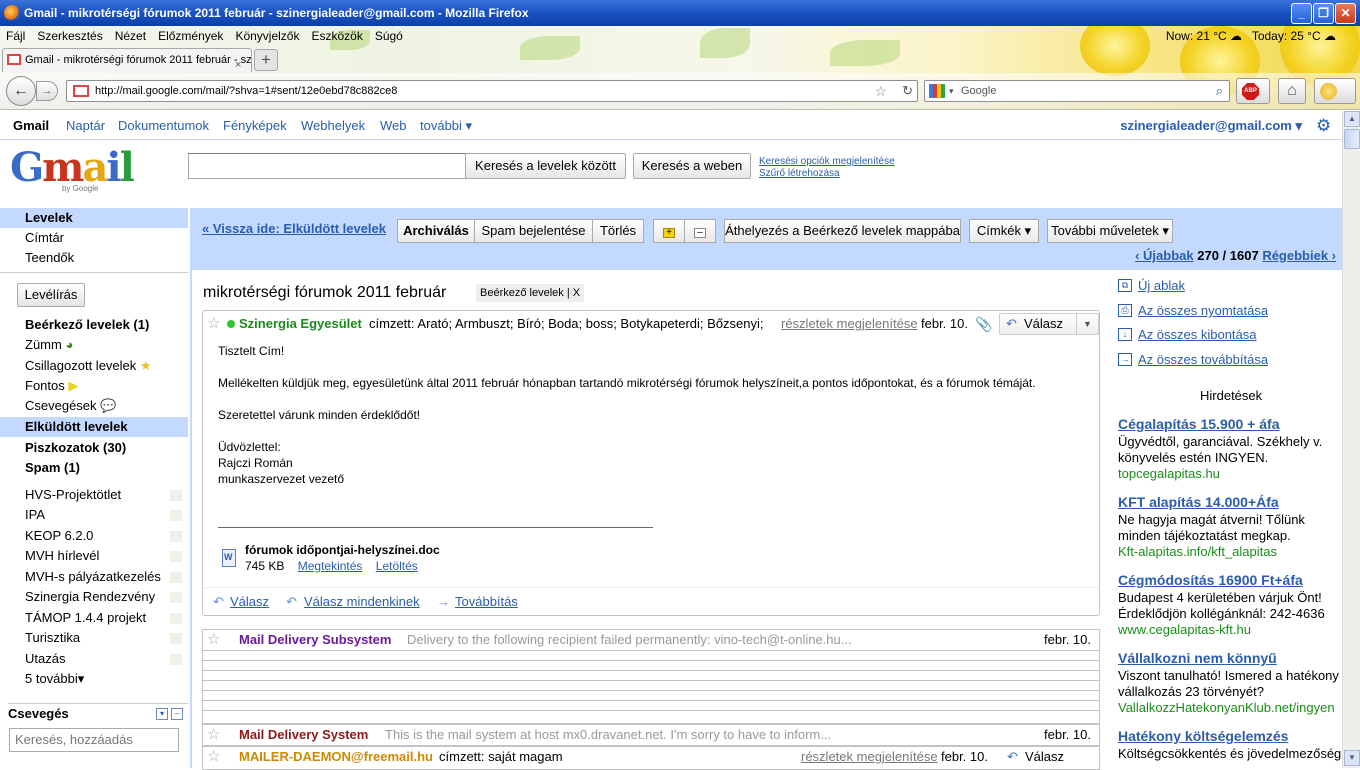  I want to click on more-actions-button: További műveletek ▾, so click(1110, 231).